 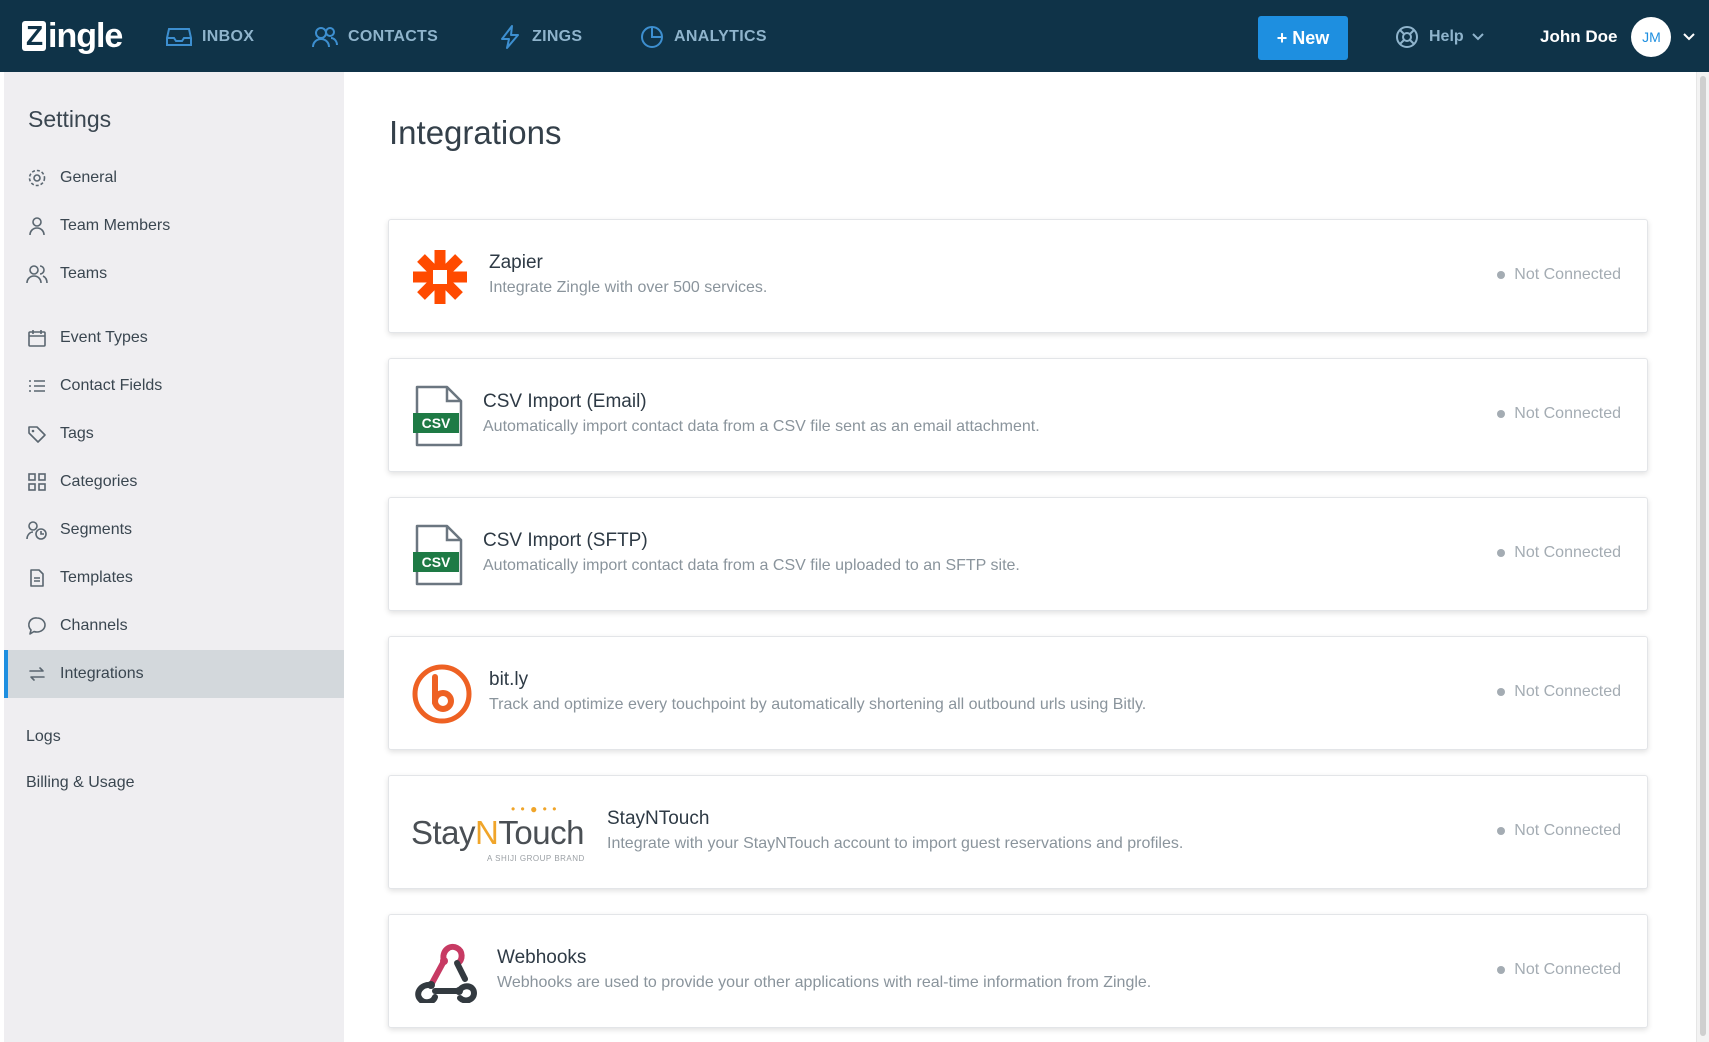 I want to click on sidebar-item-label: Categories, so click(x=99, y=481).